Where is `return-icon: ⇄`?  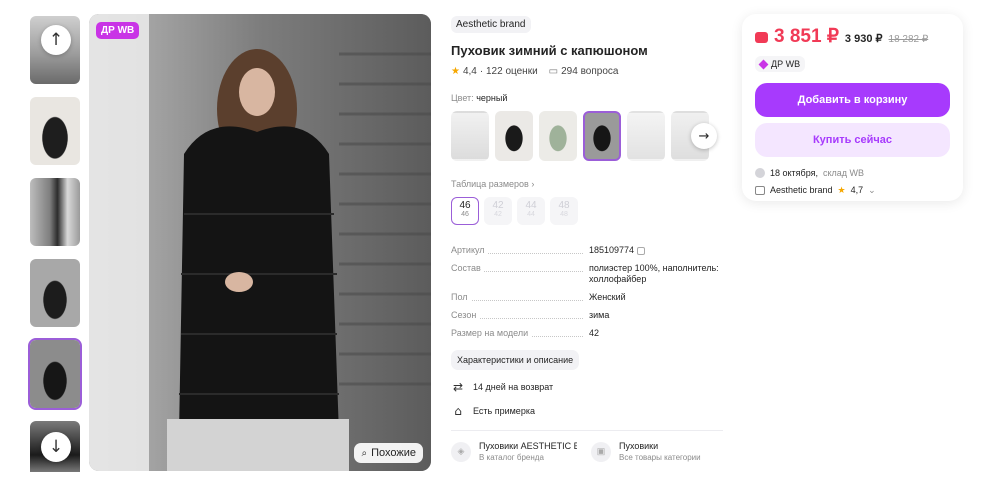
return-icon: ⇄ is located at coordinates (458, 387).